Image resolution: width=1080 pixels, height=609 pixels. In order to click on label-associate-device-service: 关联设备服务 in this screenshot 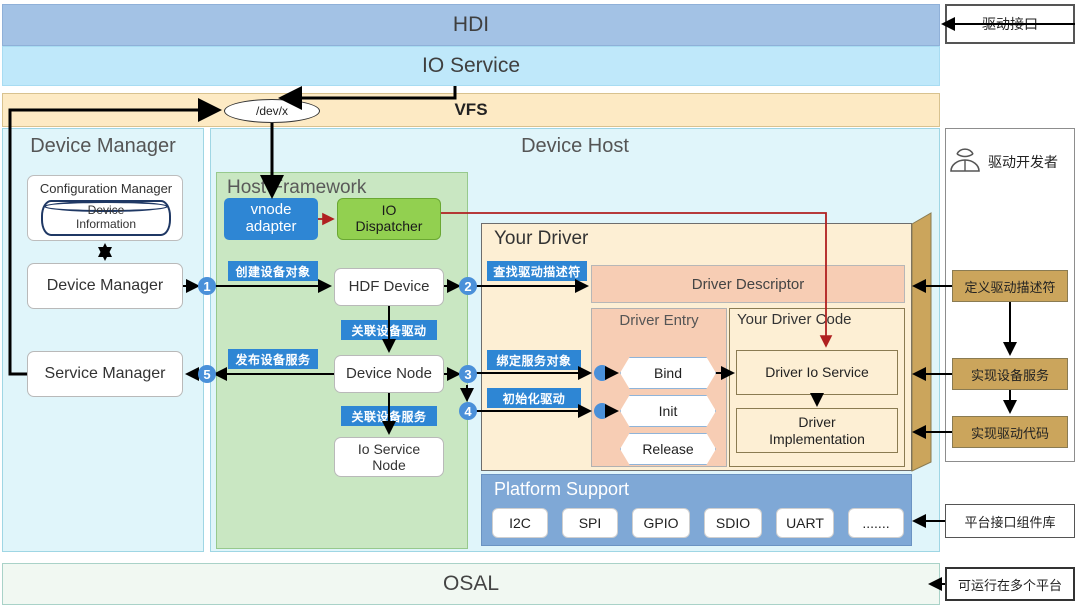, I will do `click(389, 416)`.